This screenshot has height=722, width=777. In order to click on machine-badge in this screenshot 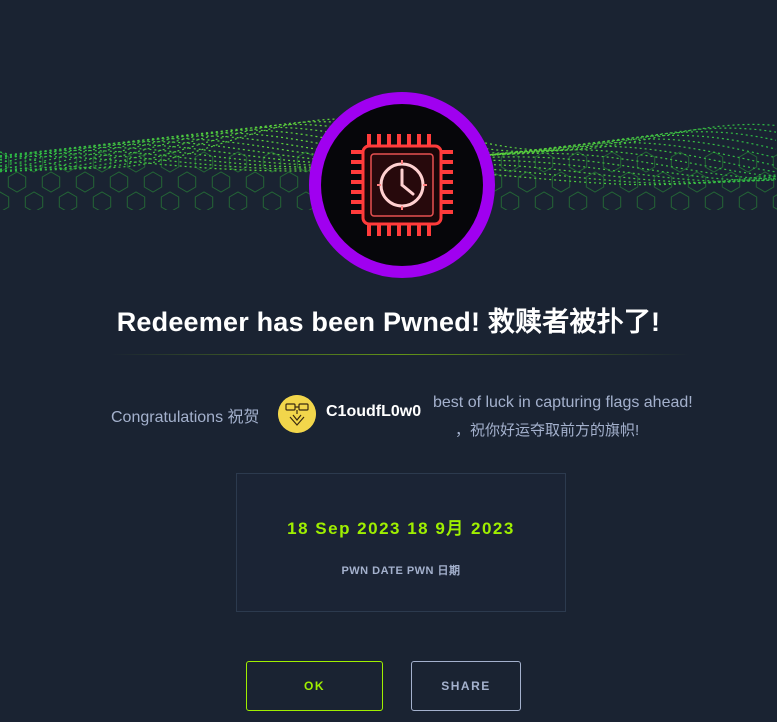, I will do `click(402, 185)`.